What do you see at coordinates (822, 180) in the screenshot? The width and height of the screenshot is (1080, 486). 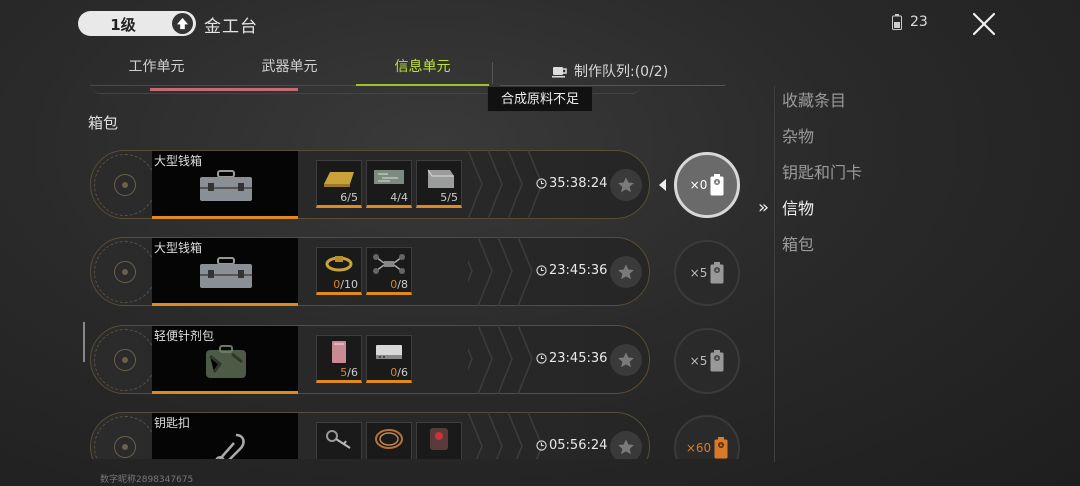 I see `menu-item-keys-cards: 钥匙和门卡` at bounding box center [822, 180].